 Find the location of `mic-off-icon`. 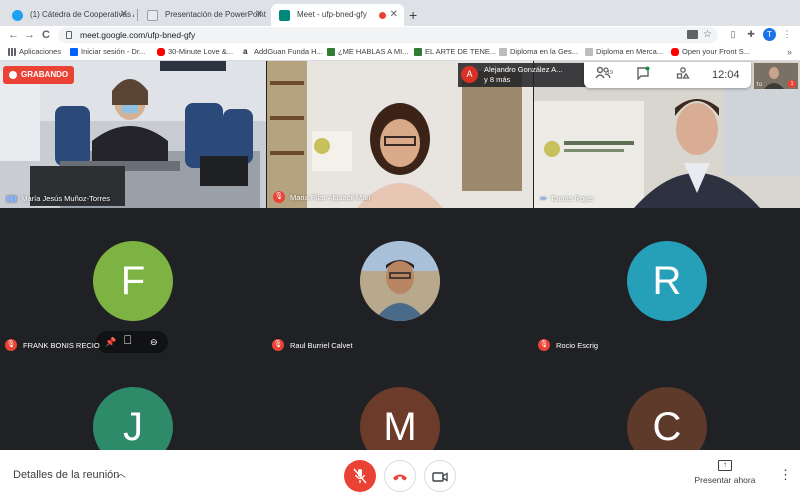

mic-off-icon is located at coordinates (360, 476).